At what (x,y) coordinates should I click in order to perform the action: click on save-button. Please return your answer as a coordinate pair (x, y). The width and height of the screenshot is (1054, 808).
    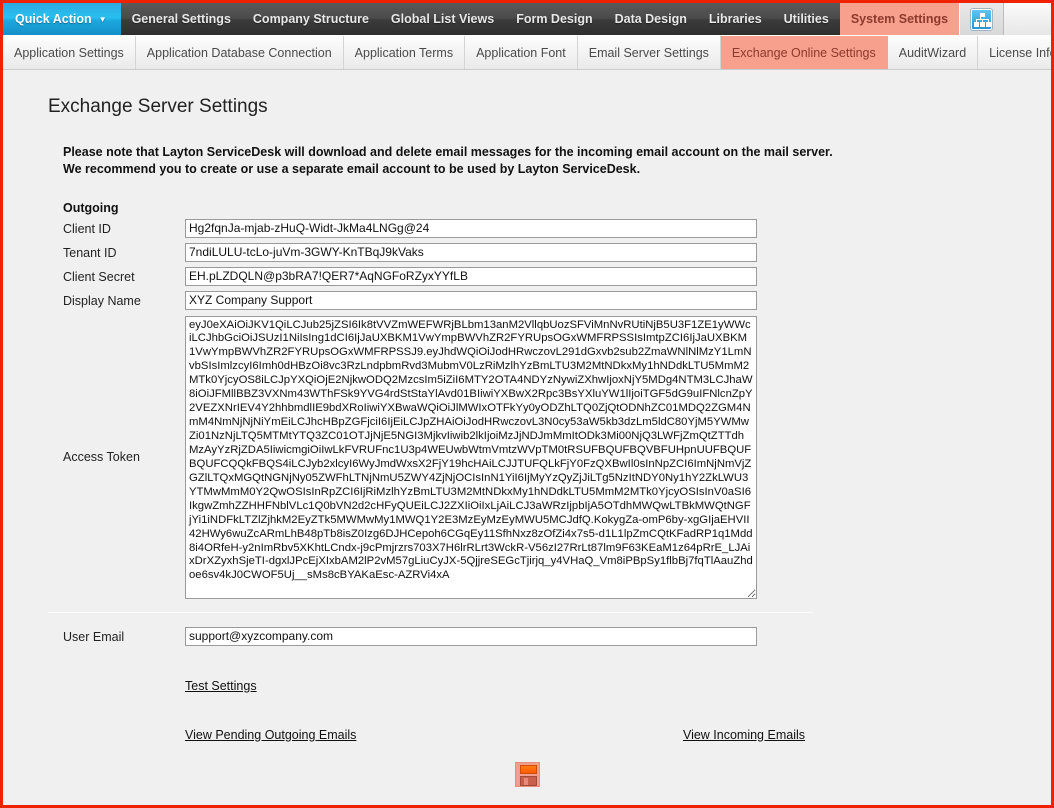
    Looking at the image, I should click on (527, 774).